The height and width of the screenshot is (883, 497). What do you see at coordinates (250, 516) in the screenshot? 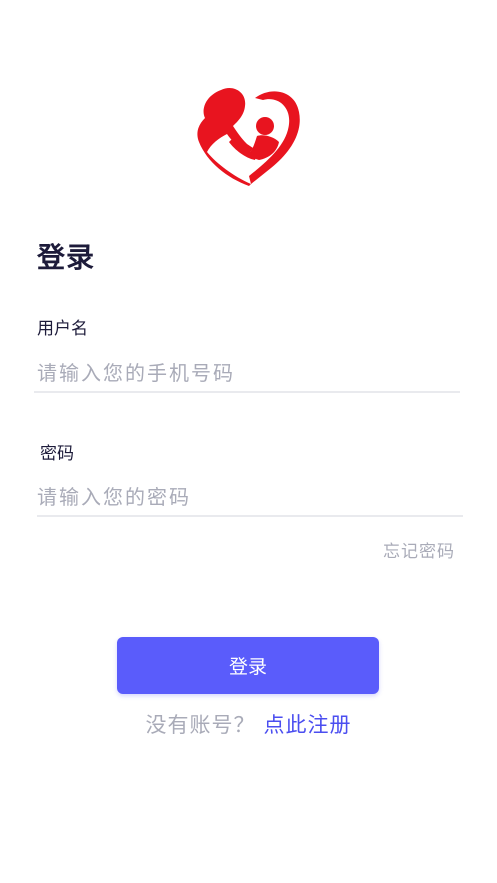
I see `password-underline` at bounding box center [250, 516].